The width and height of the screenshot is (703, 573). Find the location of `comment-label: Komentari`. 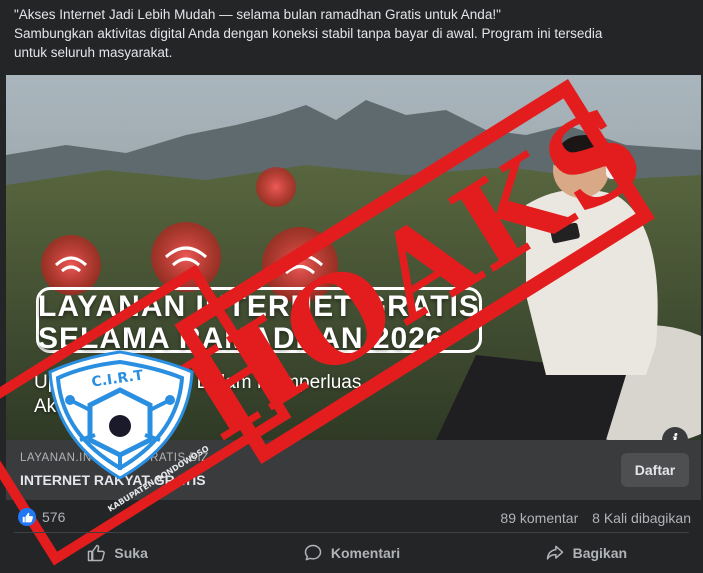

comment-label: Komentari is located at coordinates (365, 553).